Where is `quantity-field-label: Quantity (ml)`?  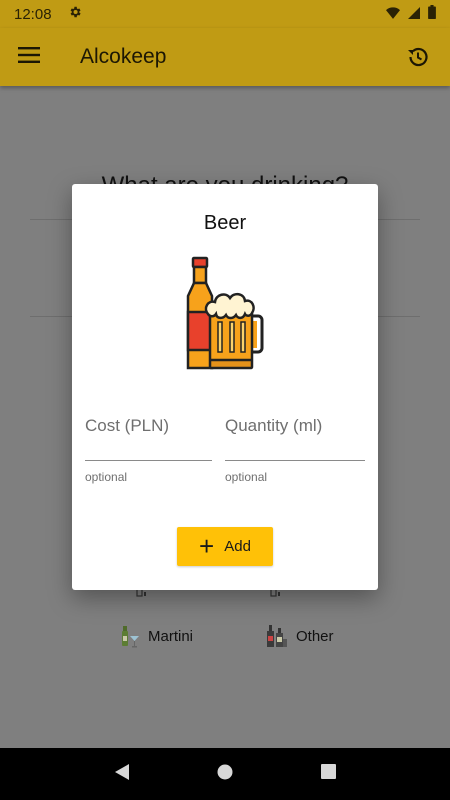
quantity-field-label: Quantity (ml) is located at coordinates (274, 425).